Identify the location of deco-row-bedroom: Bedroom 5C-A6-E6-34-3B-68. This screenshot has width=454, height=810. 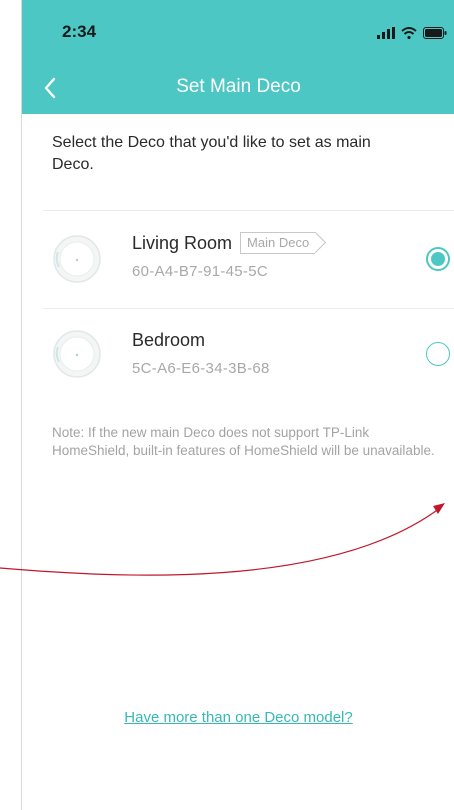
(238, 357).